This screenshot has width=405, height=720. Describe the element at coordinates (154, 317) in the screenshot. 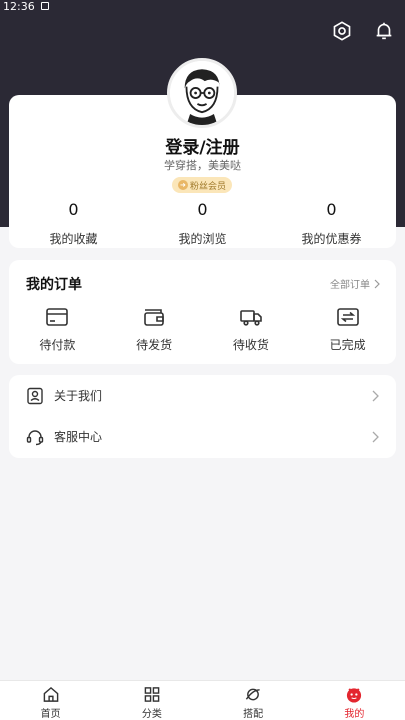

I see `wallet-icon` at that location.